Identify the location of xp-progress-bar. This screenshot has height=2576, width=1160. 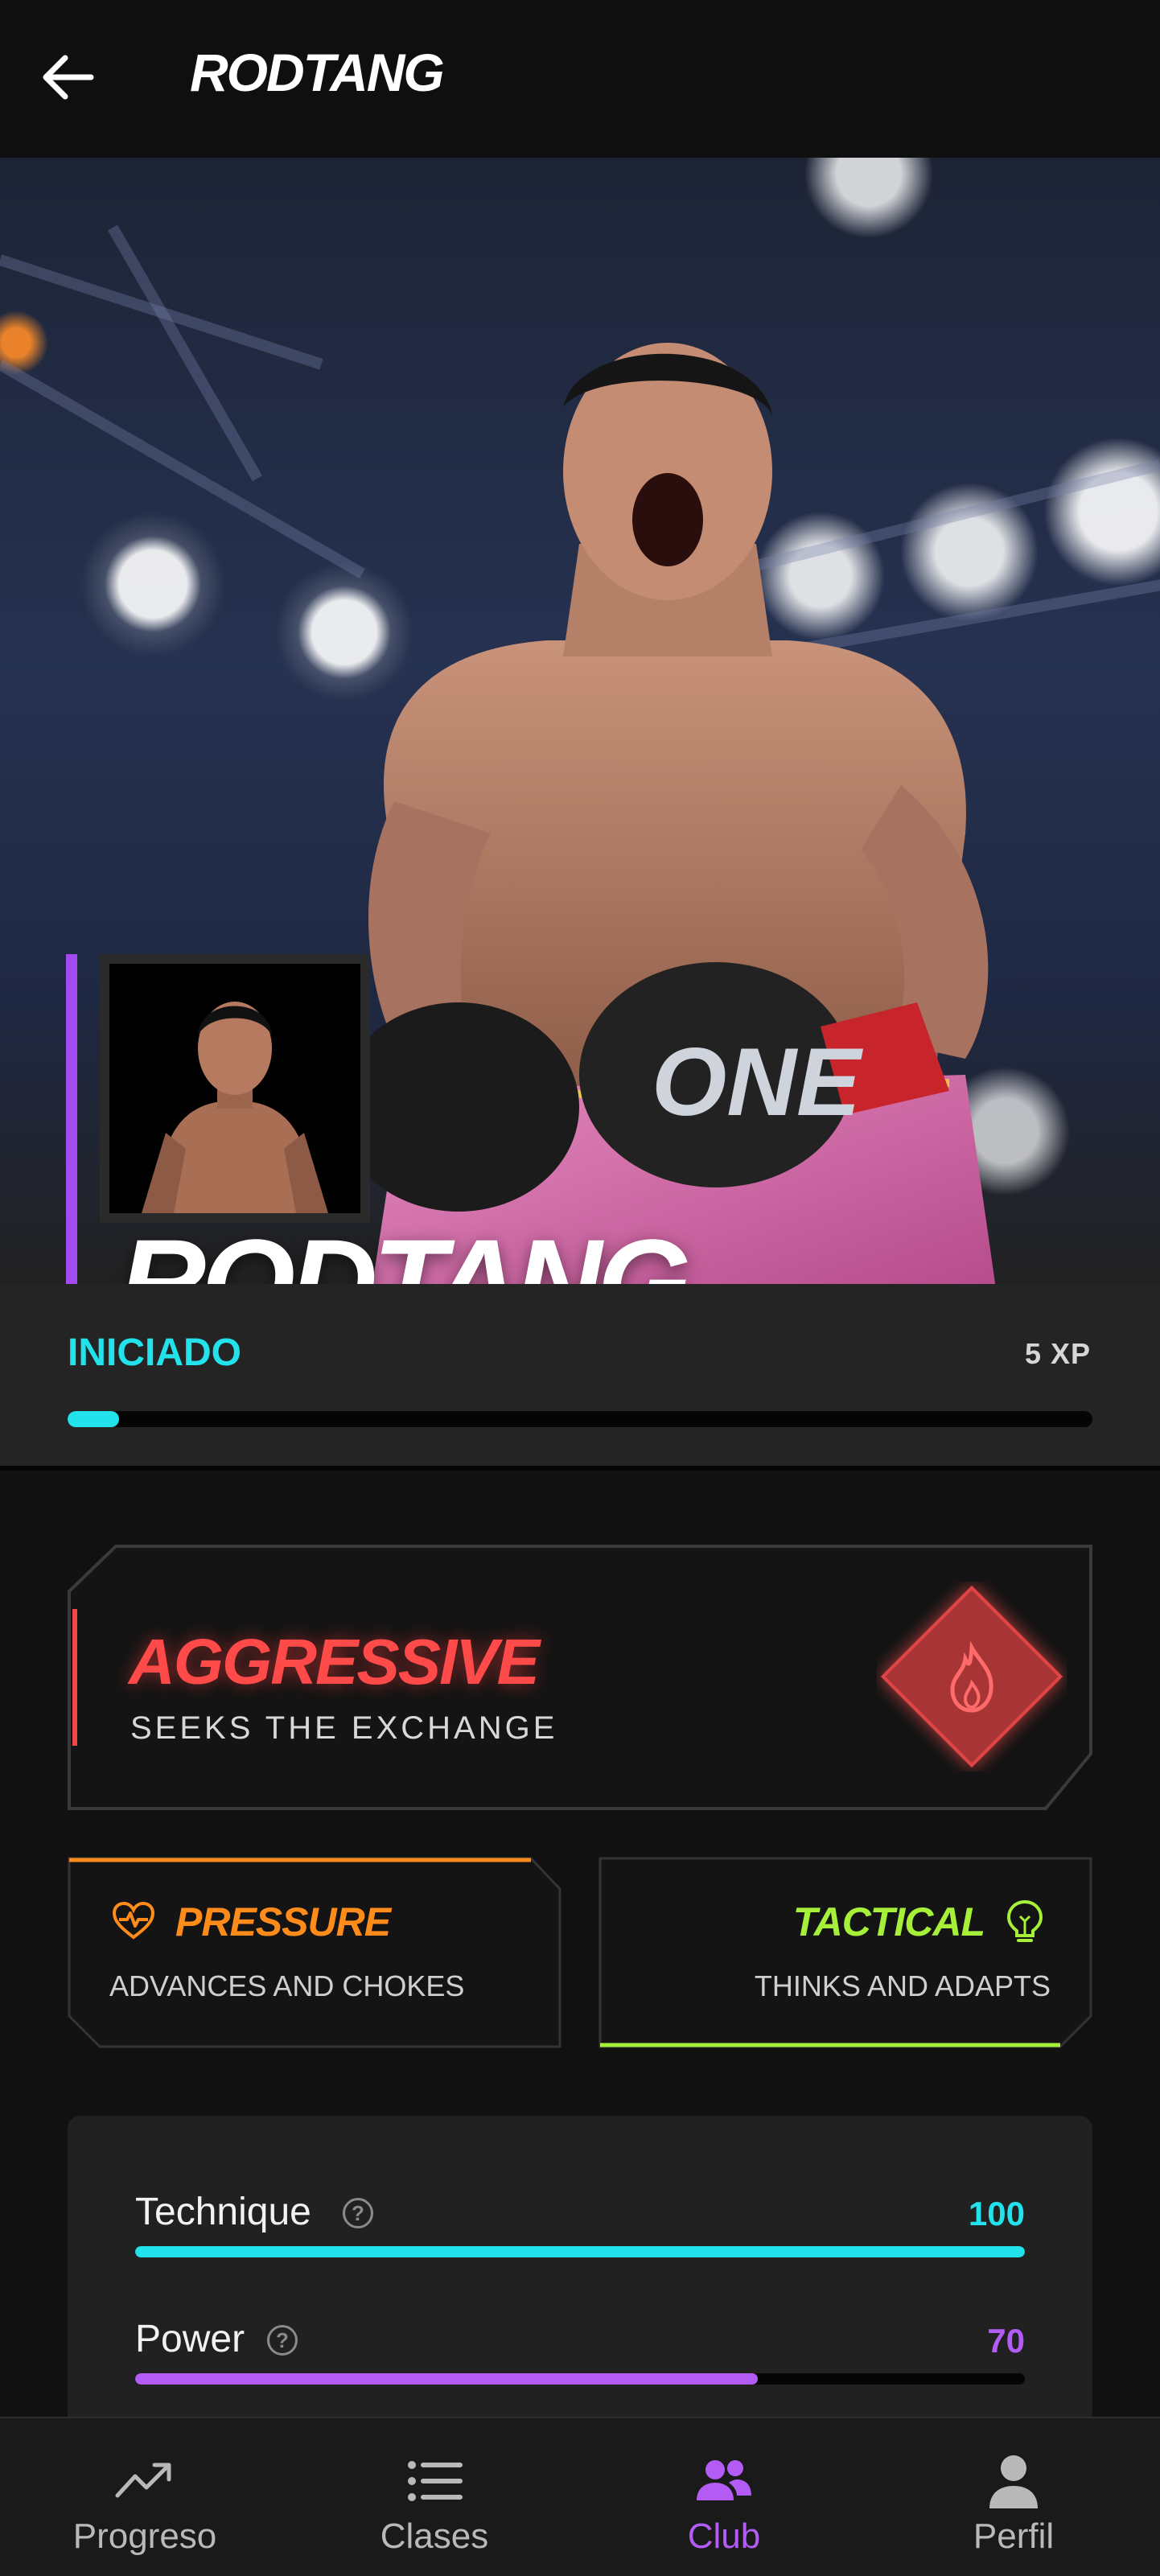
(580, 1419).